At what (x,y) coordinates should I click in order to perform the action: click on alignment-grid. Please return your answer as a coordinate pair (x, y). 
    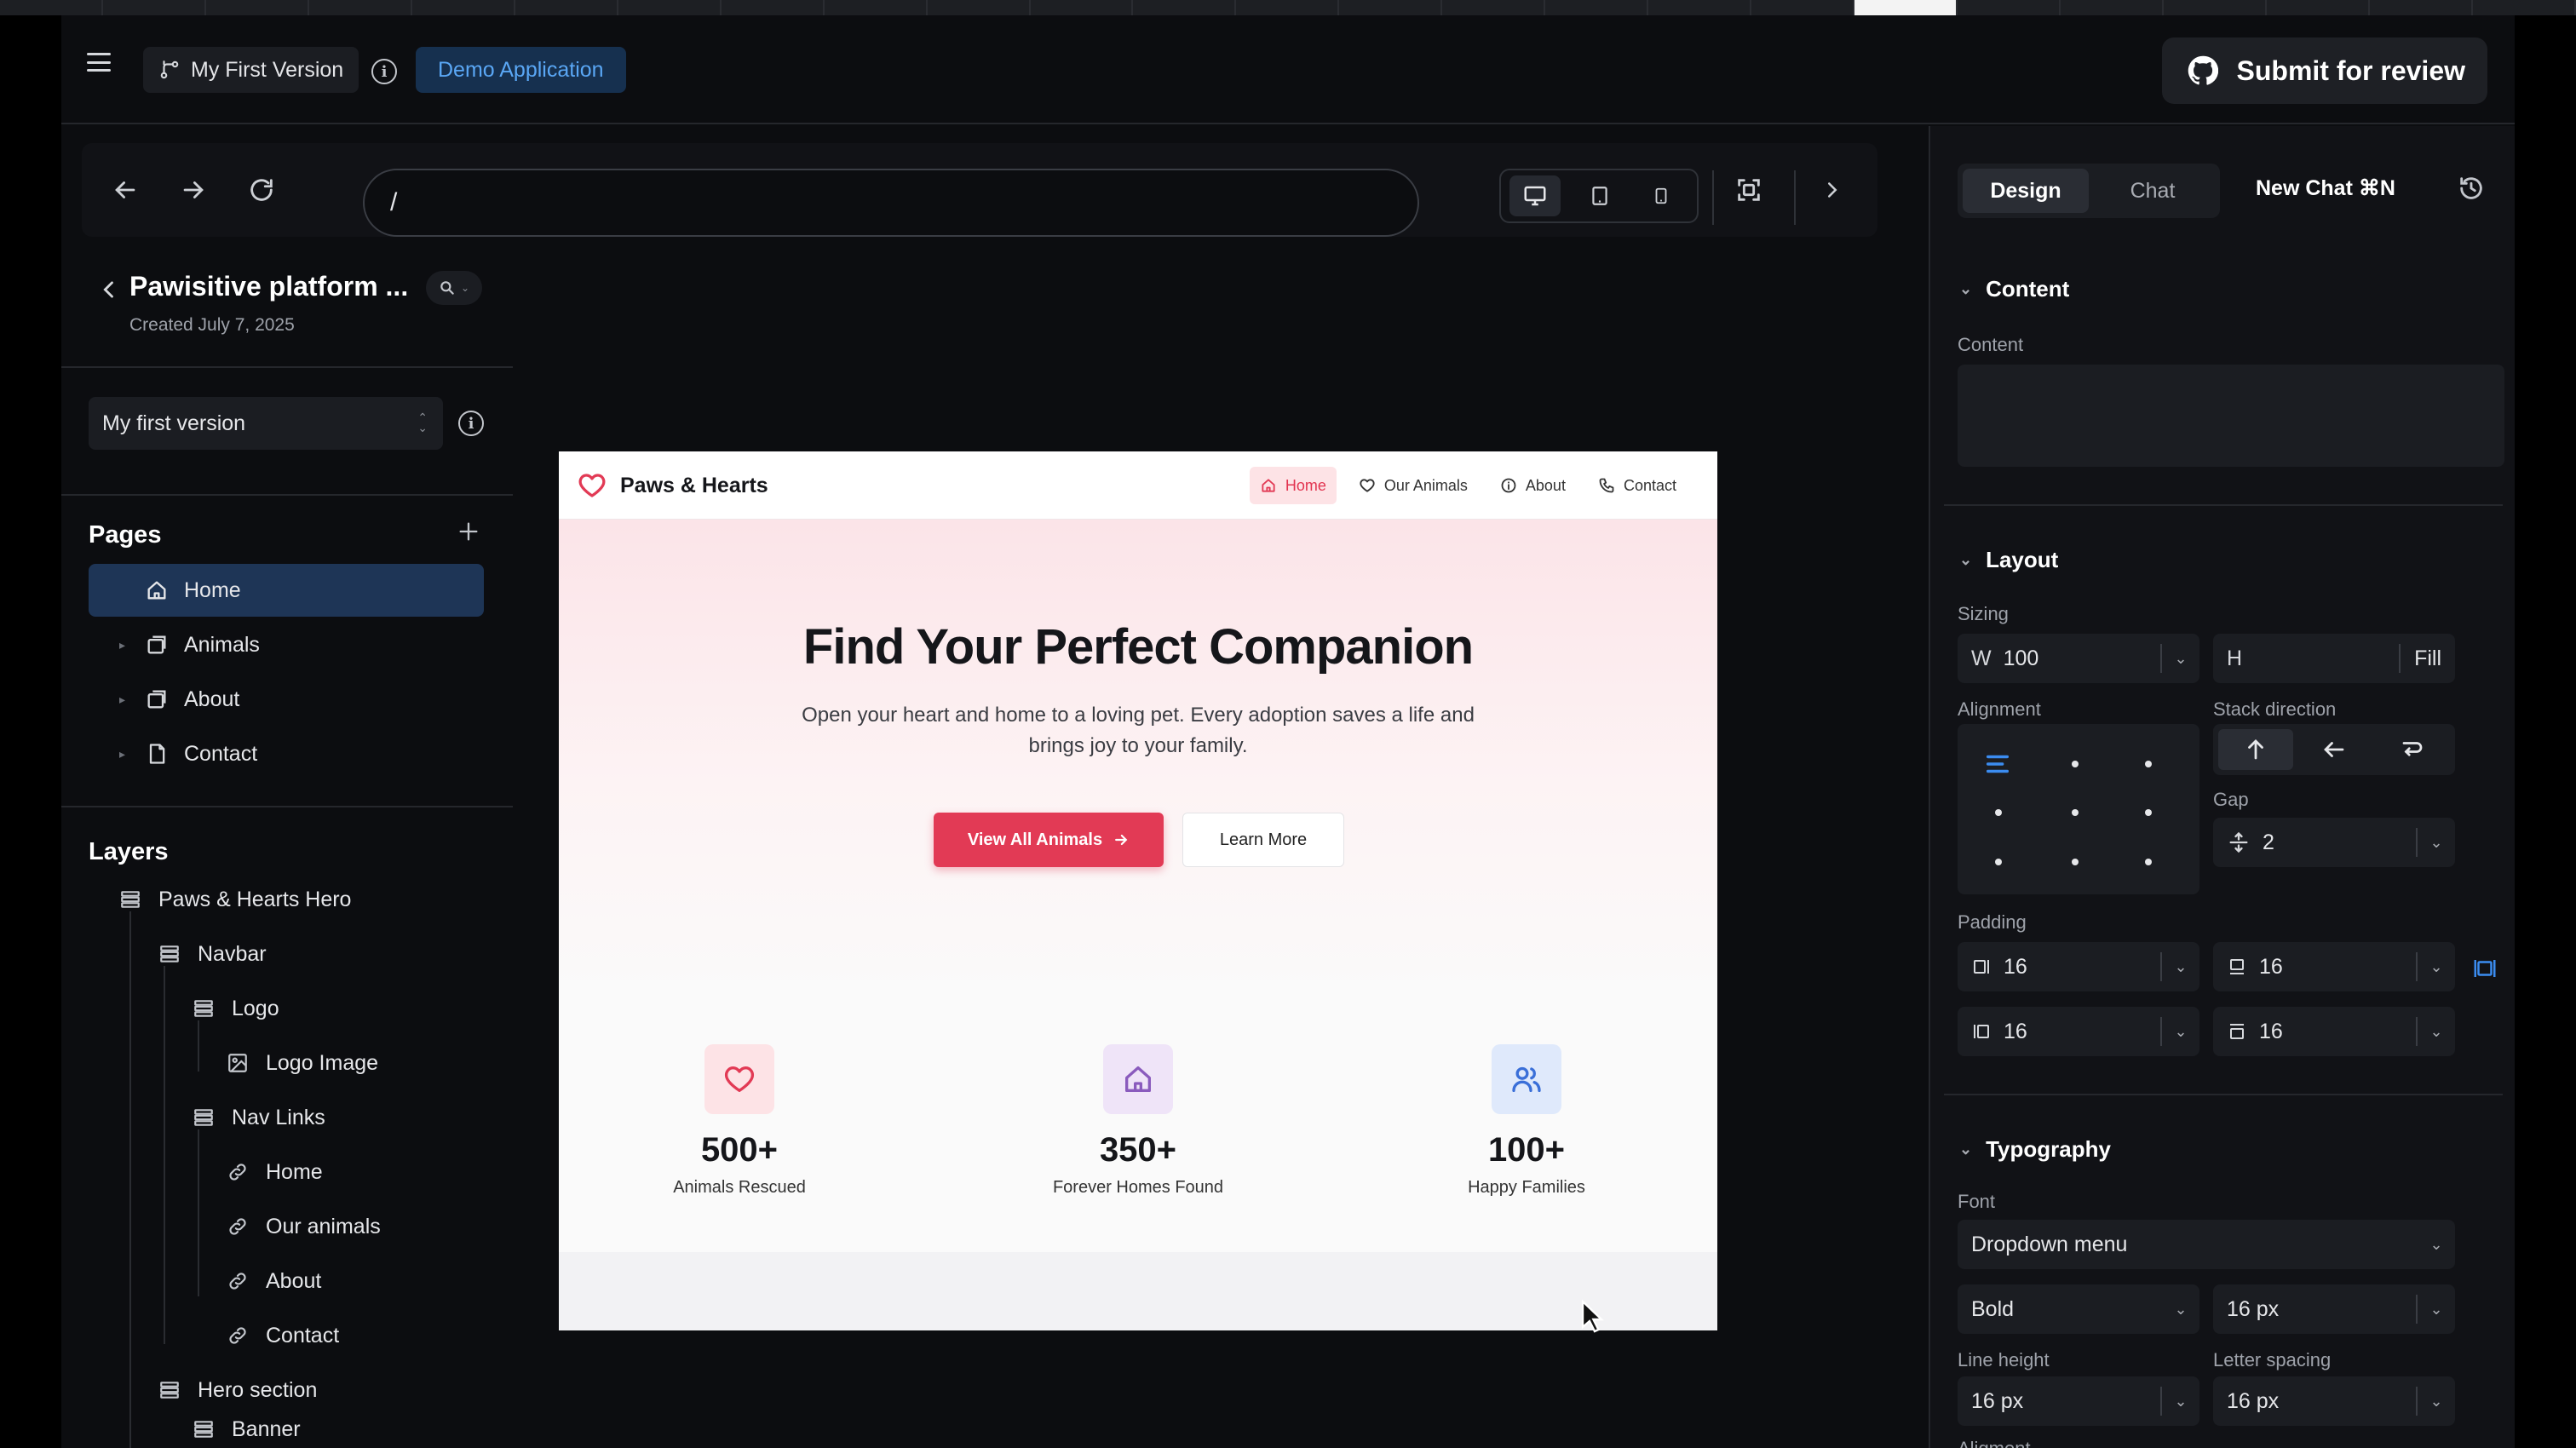
    Looking at the image, I should click on (2079, 809).